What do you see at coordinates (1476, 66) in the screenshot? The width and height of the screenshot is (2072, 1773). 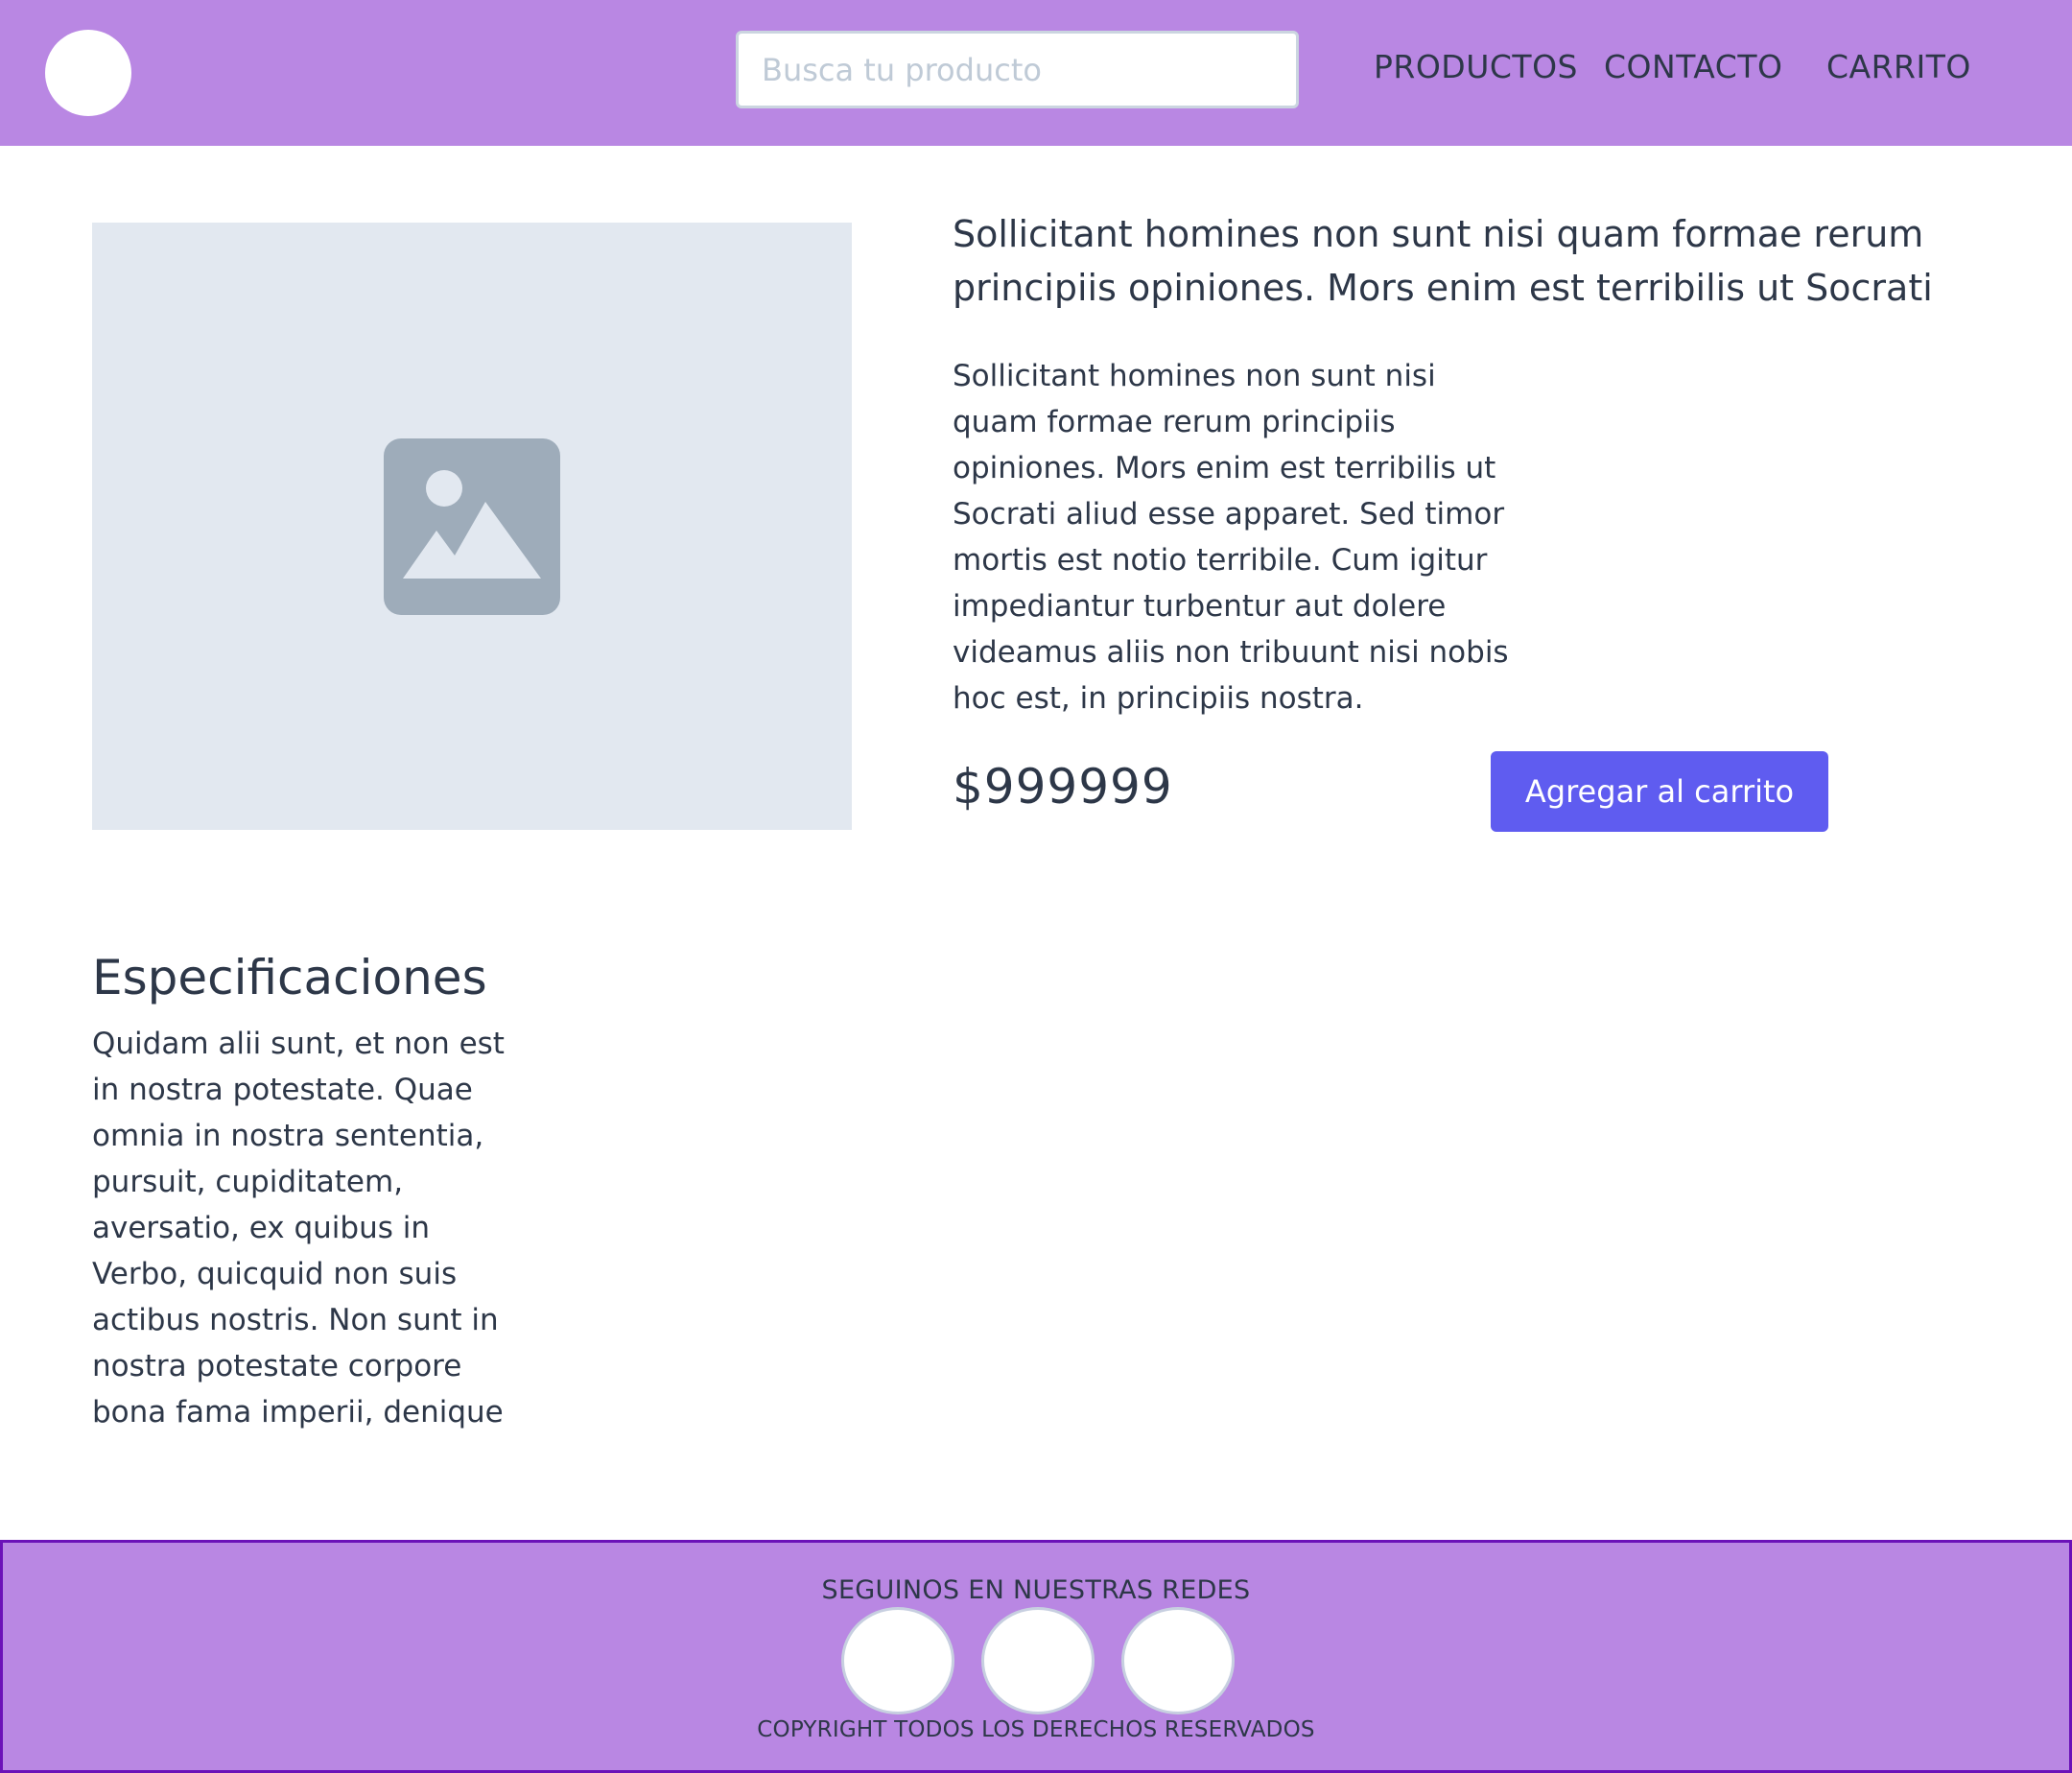 I see `nav-link-productos: PRODUCTOS` at bounding box center [1476, 66].